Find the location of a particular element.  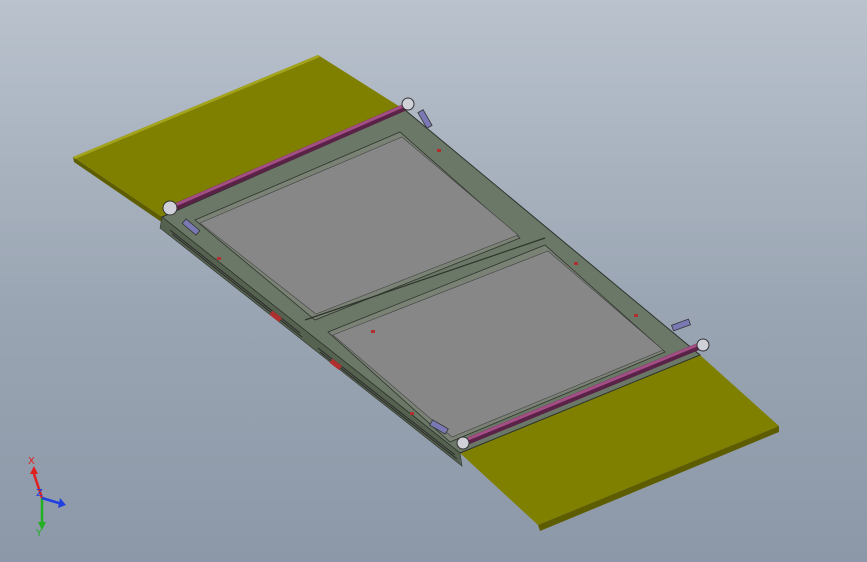

x-axis-arrow is located at coordinates (34, 470).